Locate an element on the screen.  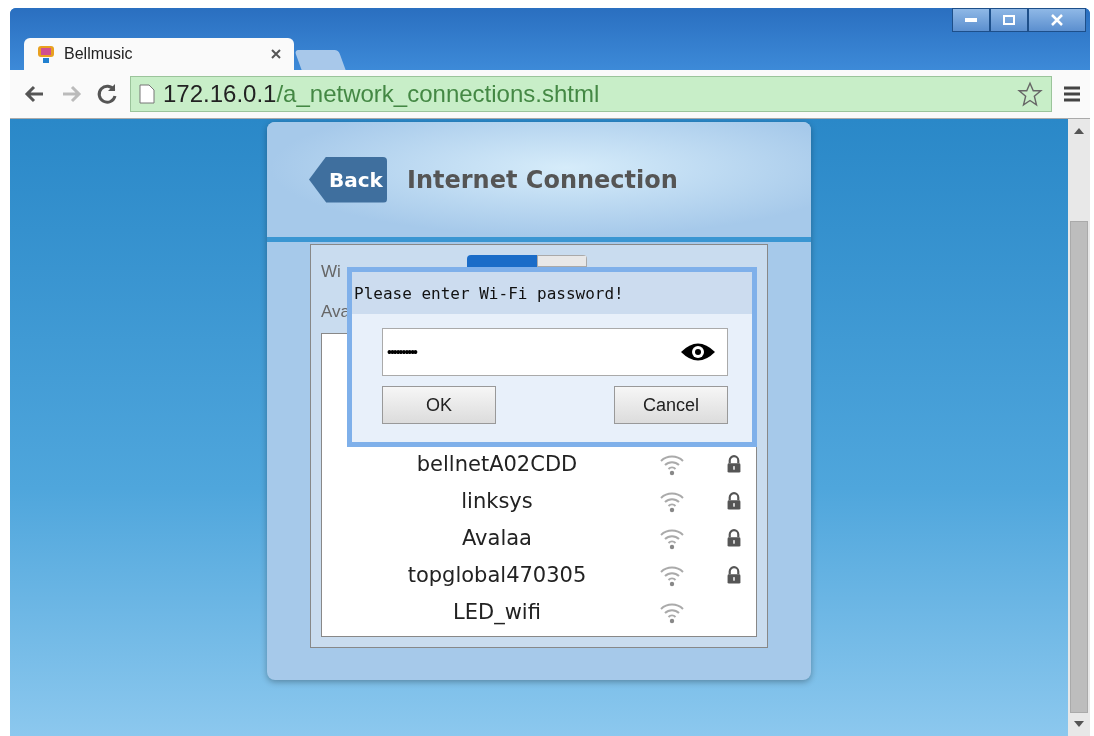
scrollbar-thumb is located at coordinates (1079, 467).